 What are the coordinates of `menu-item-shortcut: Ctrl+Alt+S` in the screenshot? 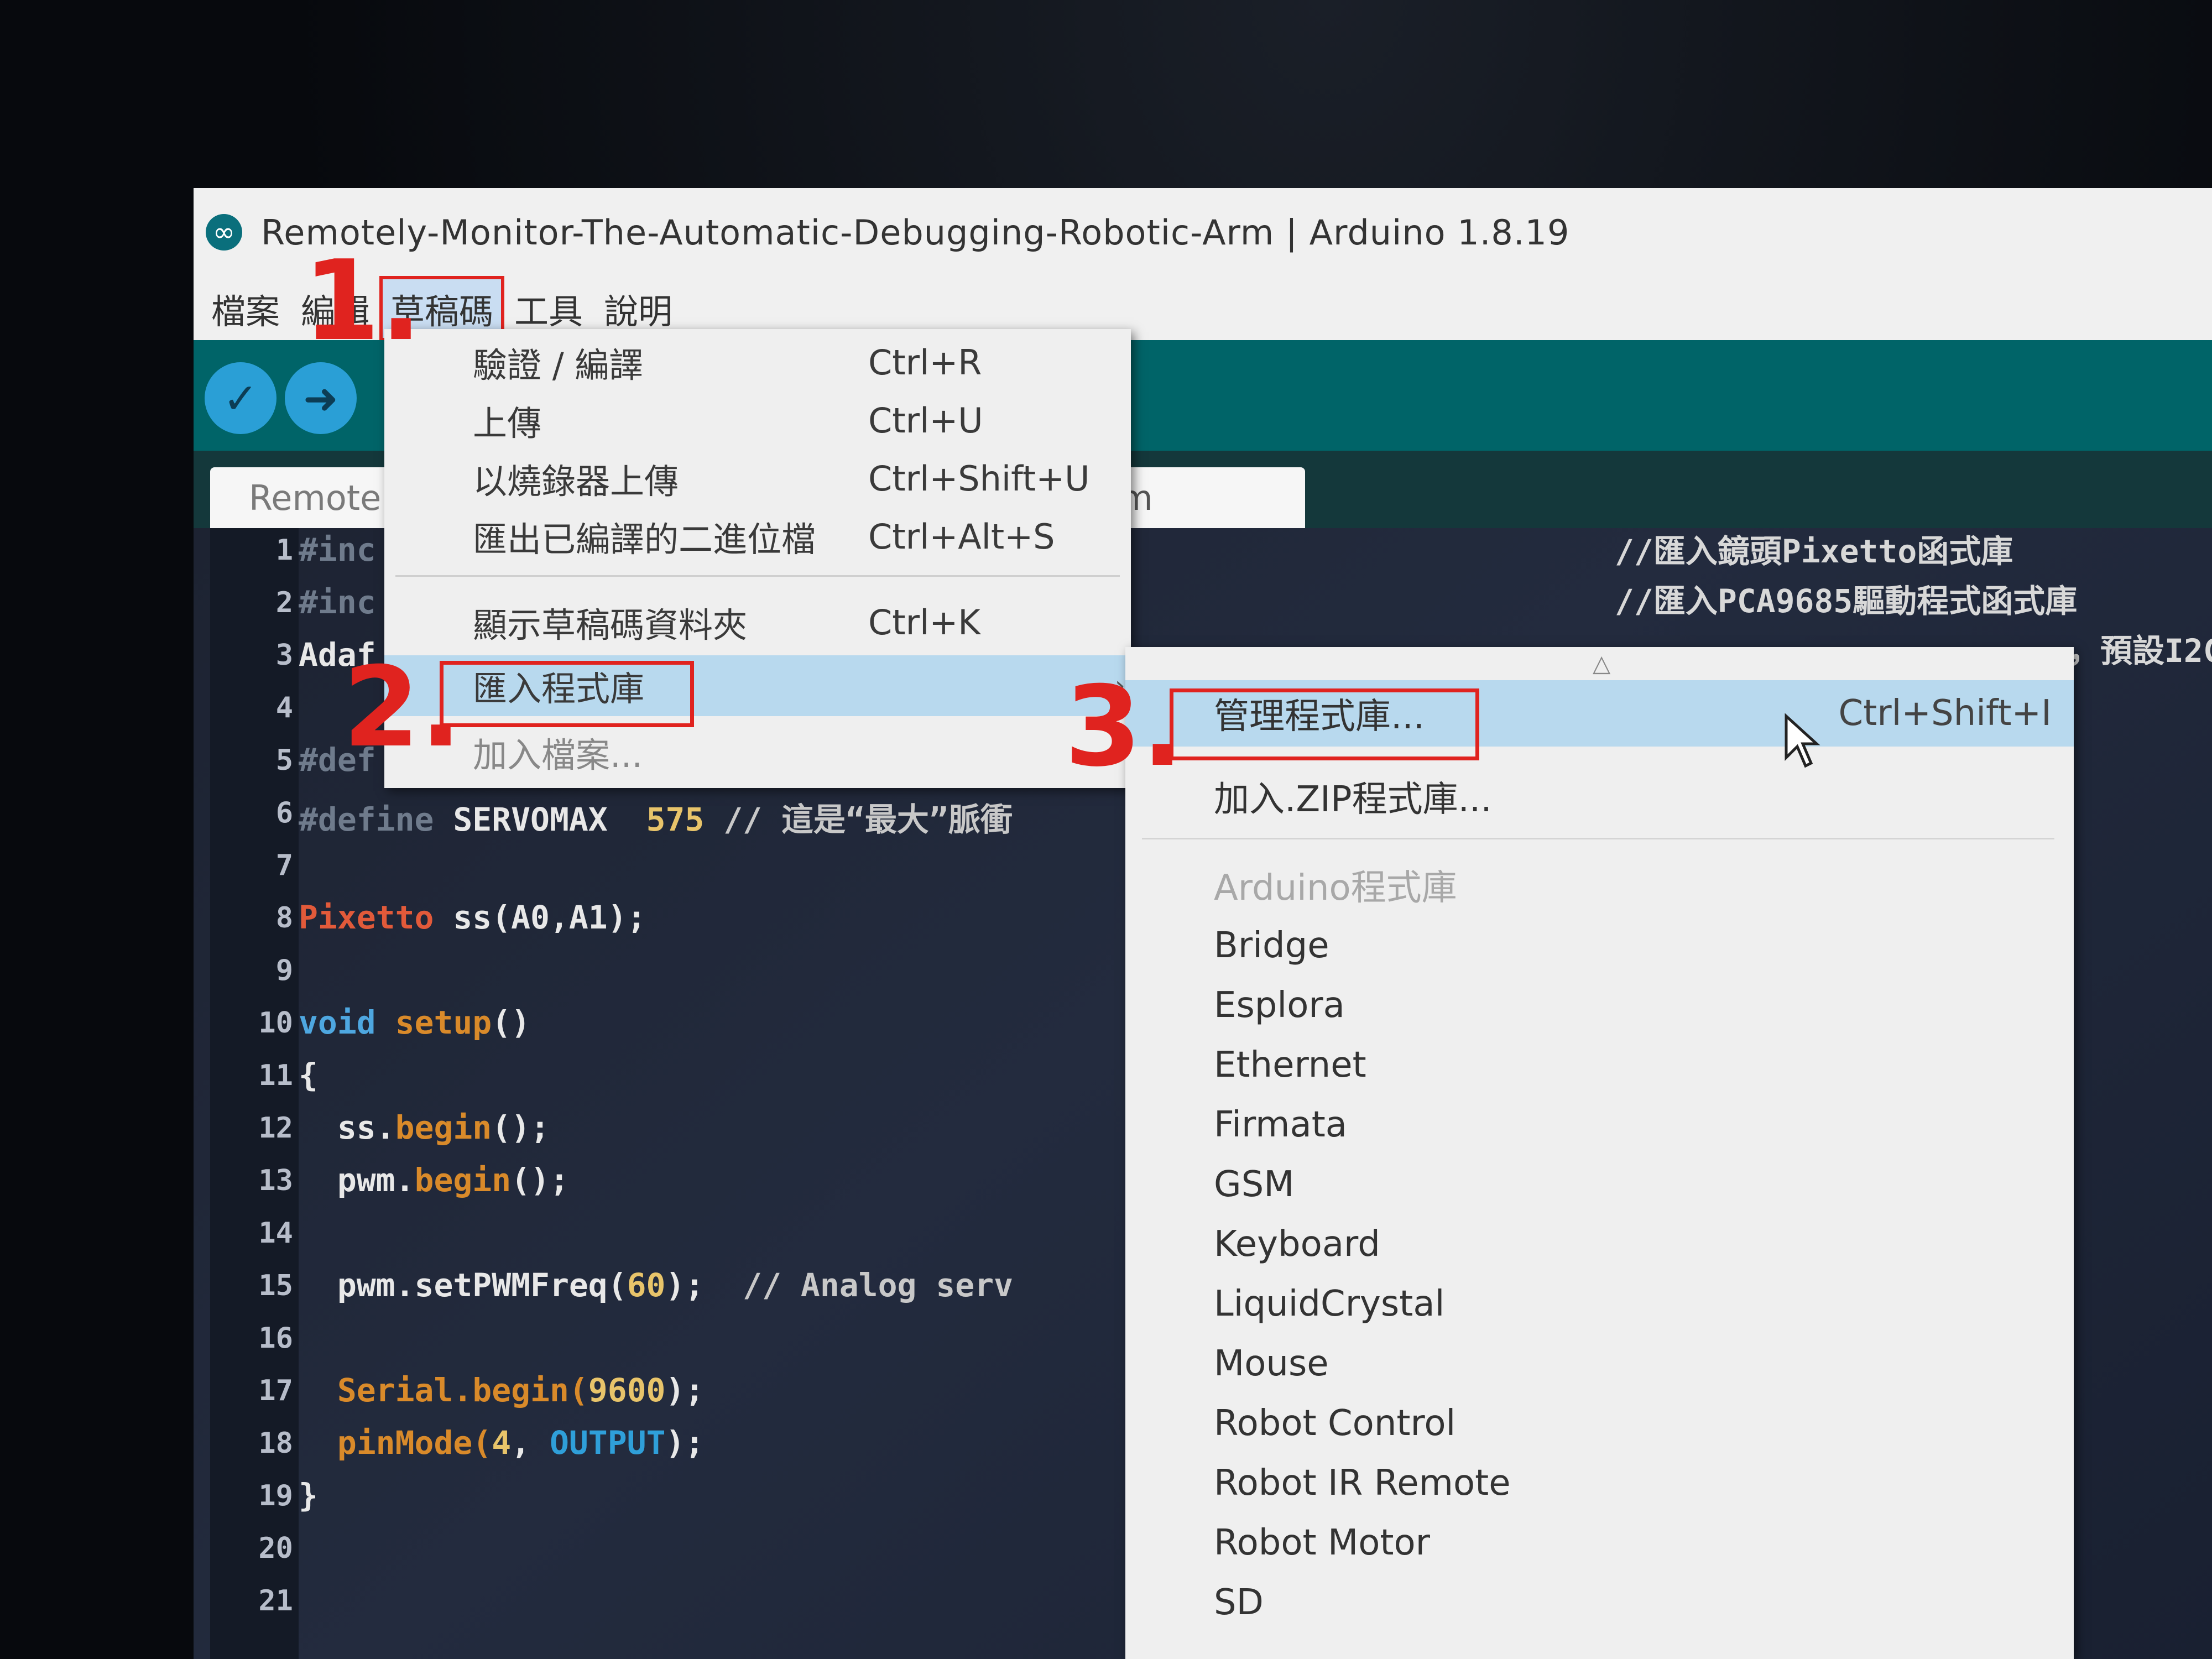 It's located at (962, 537).